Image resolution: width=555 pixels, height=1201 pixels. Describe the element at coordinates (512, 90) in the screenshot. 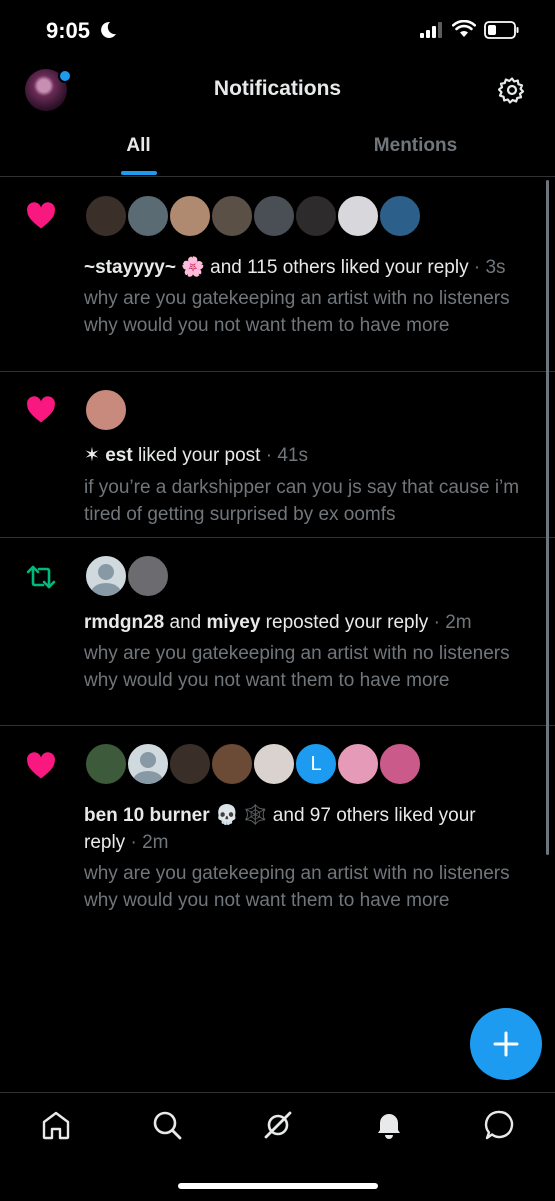

I see `gear-icon` at that location.